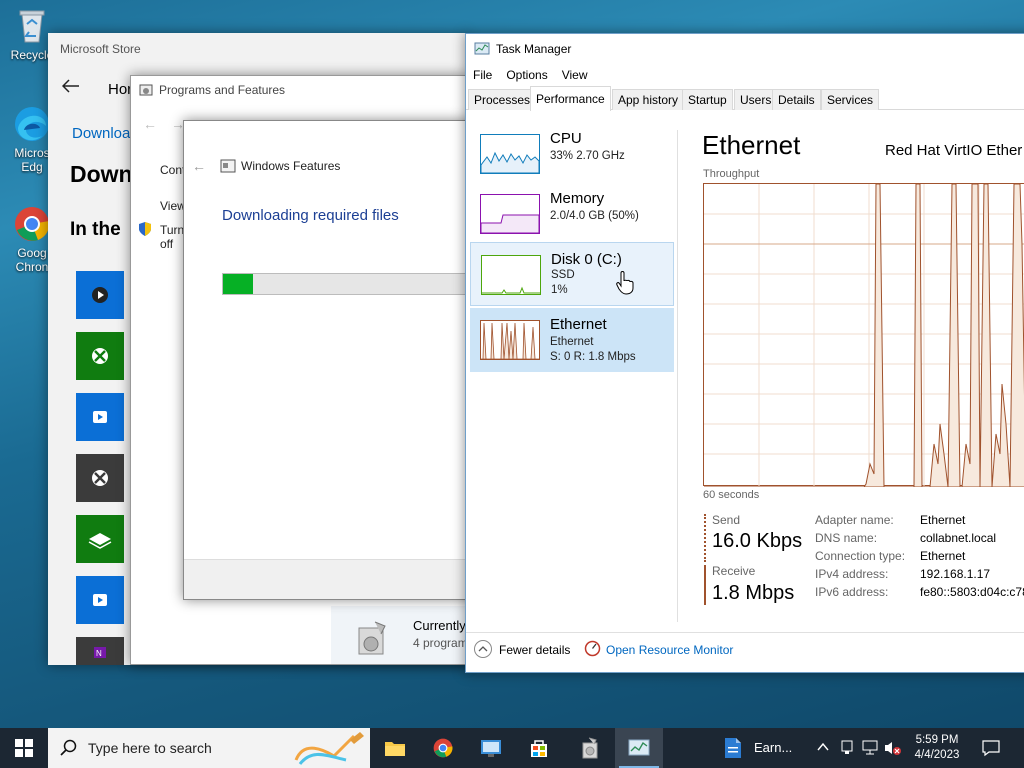 This screenshot has width=1024, height=768. I want to click on memory-usage: 2.0/4.0 GB (50%), so click(594, 216).